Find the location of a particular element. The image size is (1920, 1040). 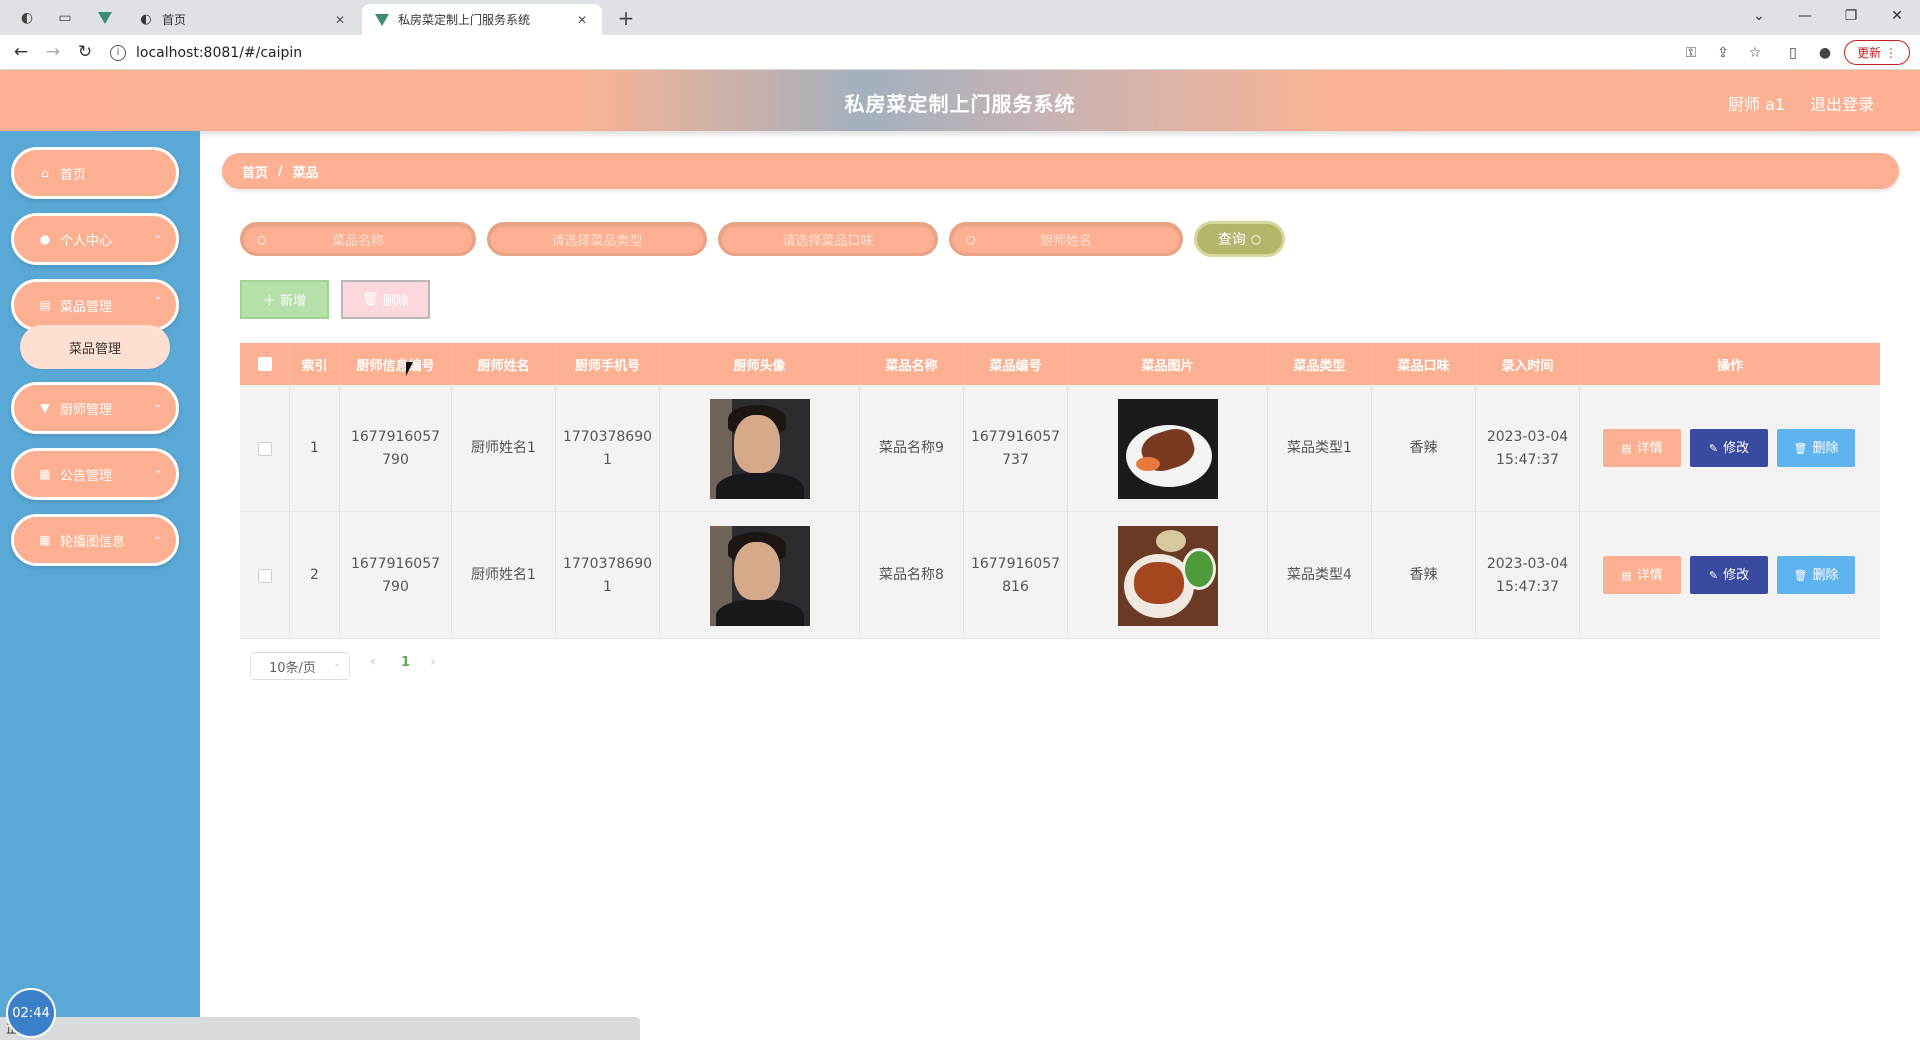

page-icon: ▭ is located at coordinates (65, 18).